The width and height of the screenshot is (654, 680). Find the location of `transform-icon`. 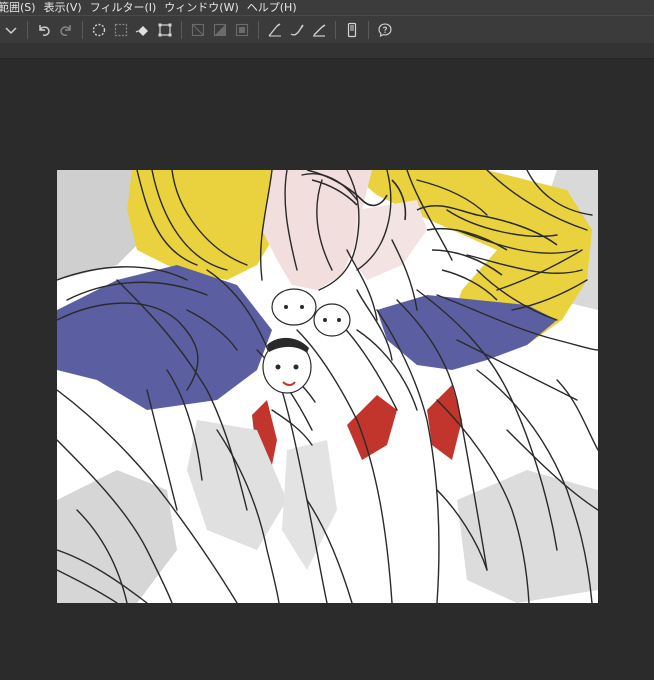

transform-icon is located at coordinates (165, 30).